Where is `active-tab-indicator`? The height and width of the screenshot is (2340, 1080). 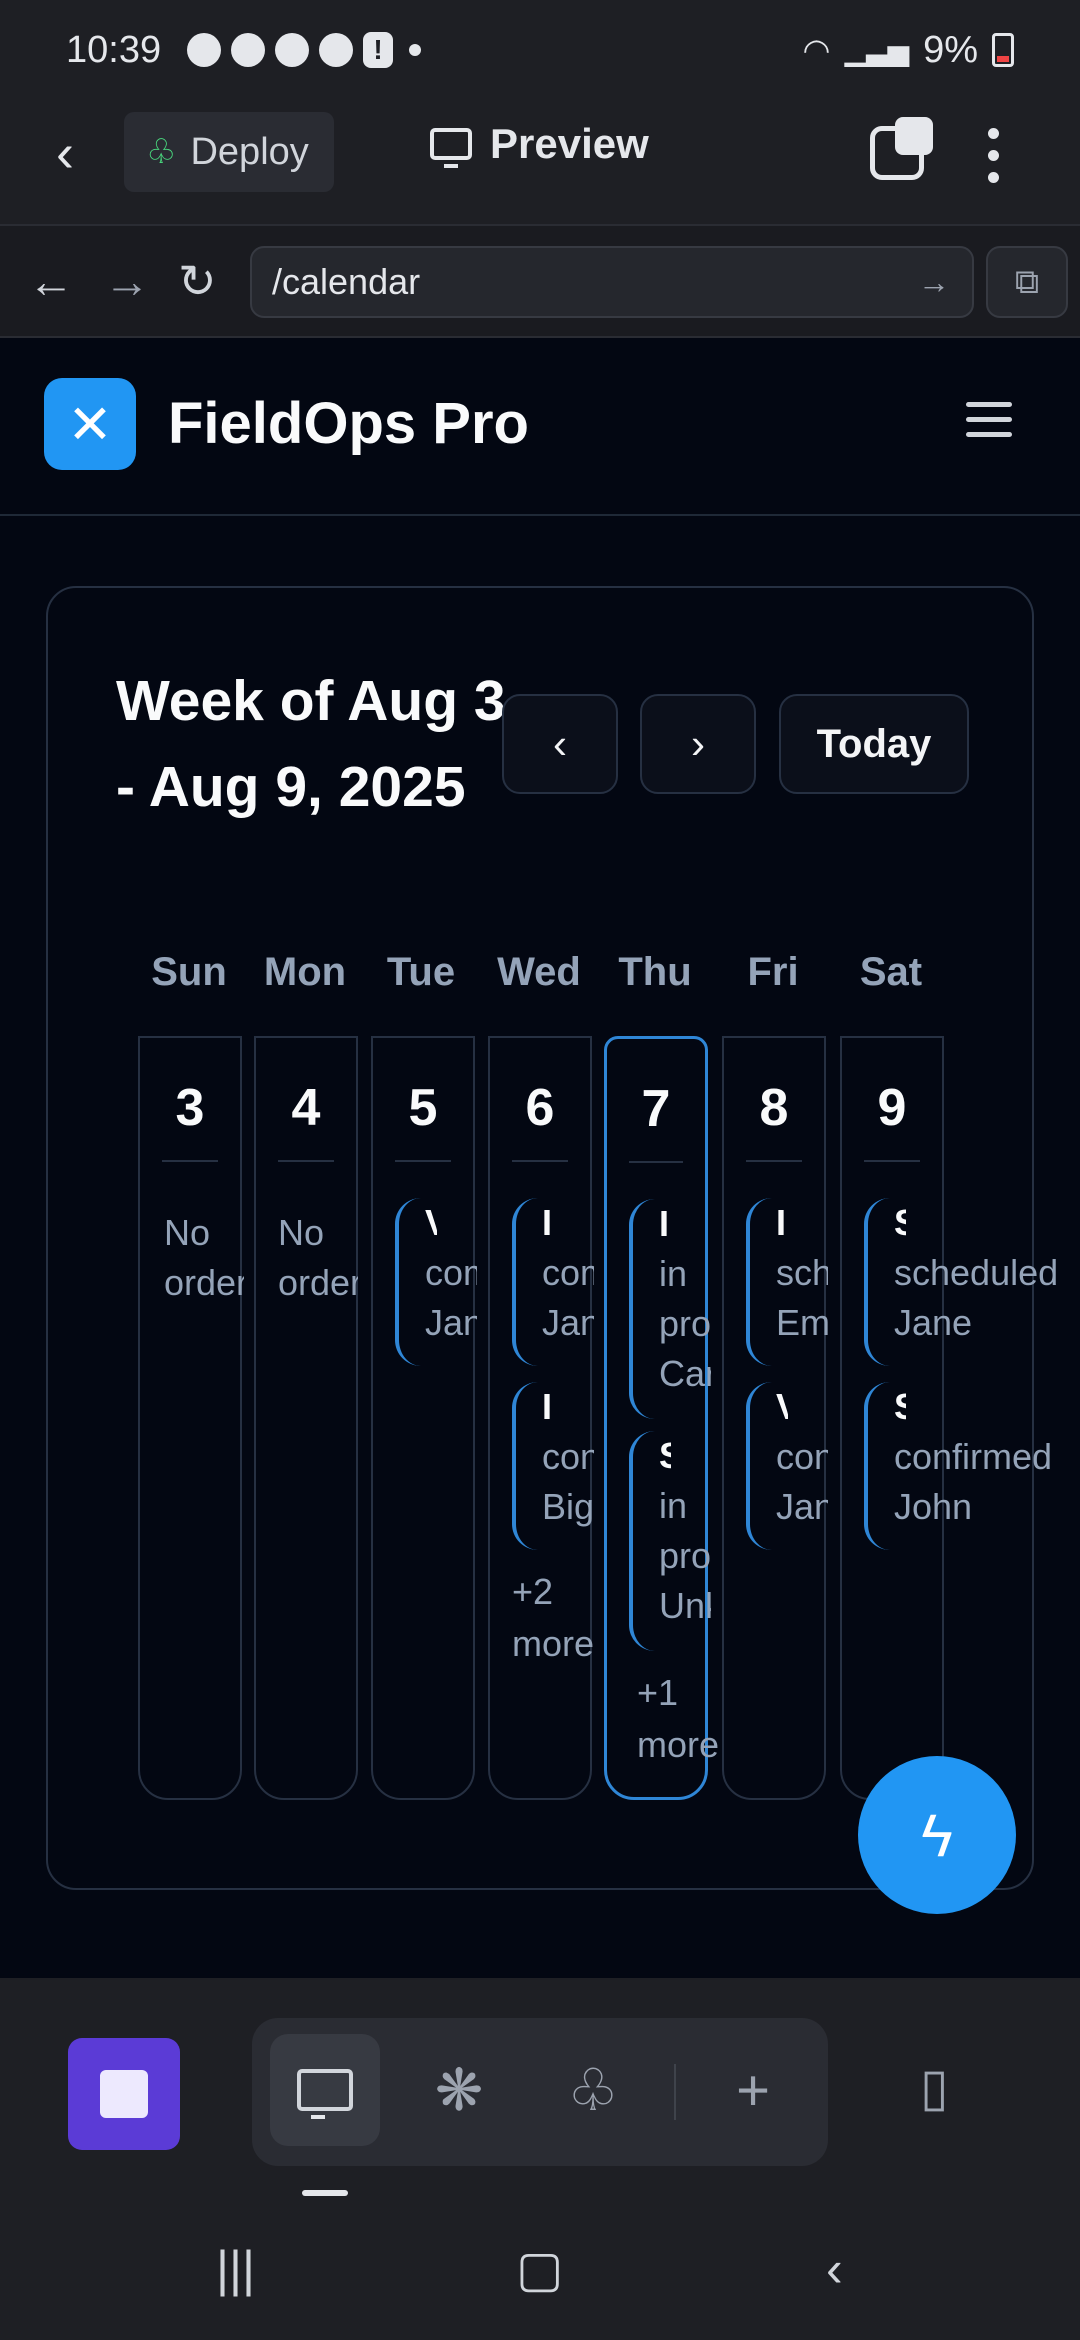 active-tab-indicator is located at coordinates (325, 2193).